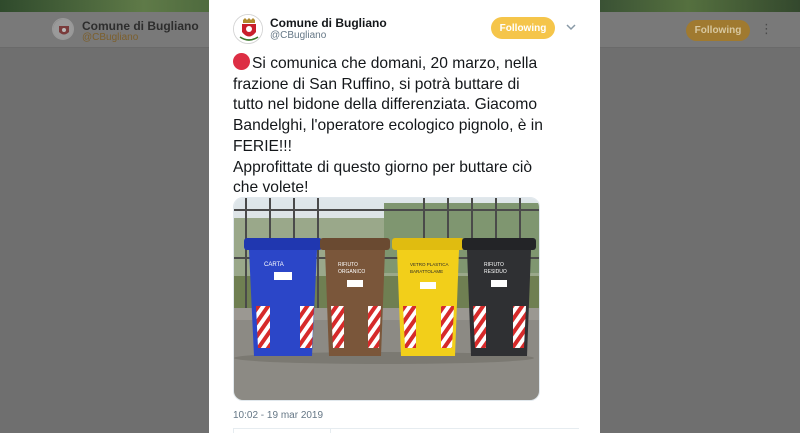 This screenshot has height=433, width=800. Describe the element at coordinates (495, 272) in the screenshot. I see `bin-label: RESIDUO` at that location.